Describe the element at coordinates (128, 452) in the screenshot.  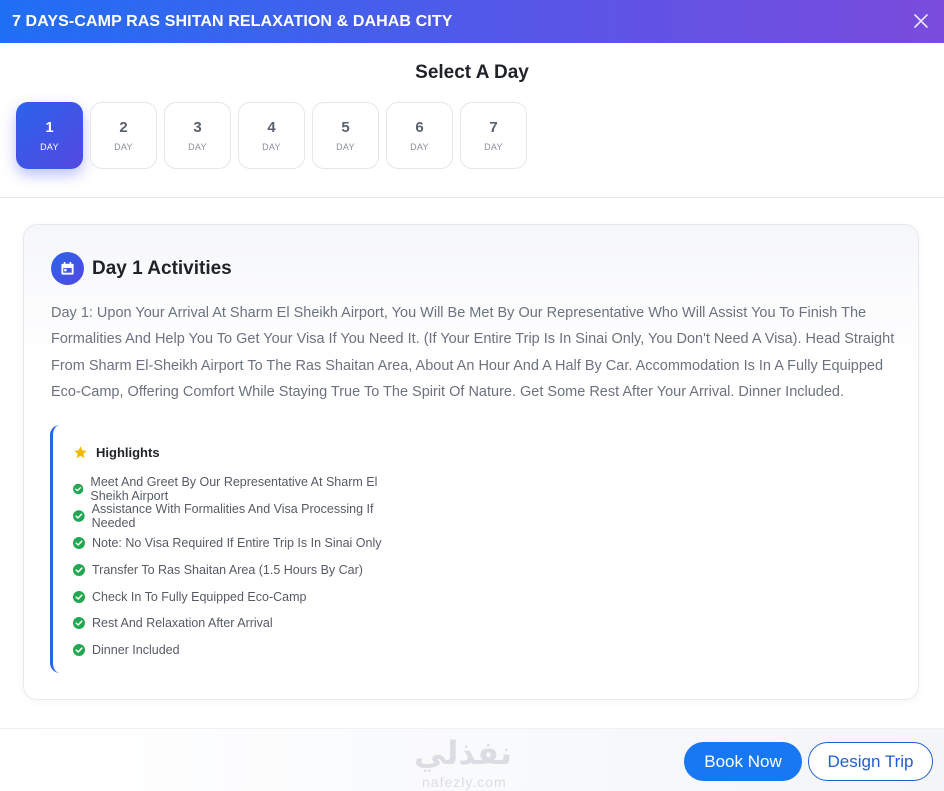
I see `highlights-title: Highlights` at that location.